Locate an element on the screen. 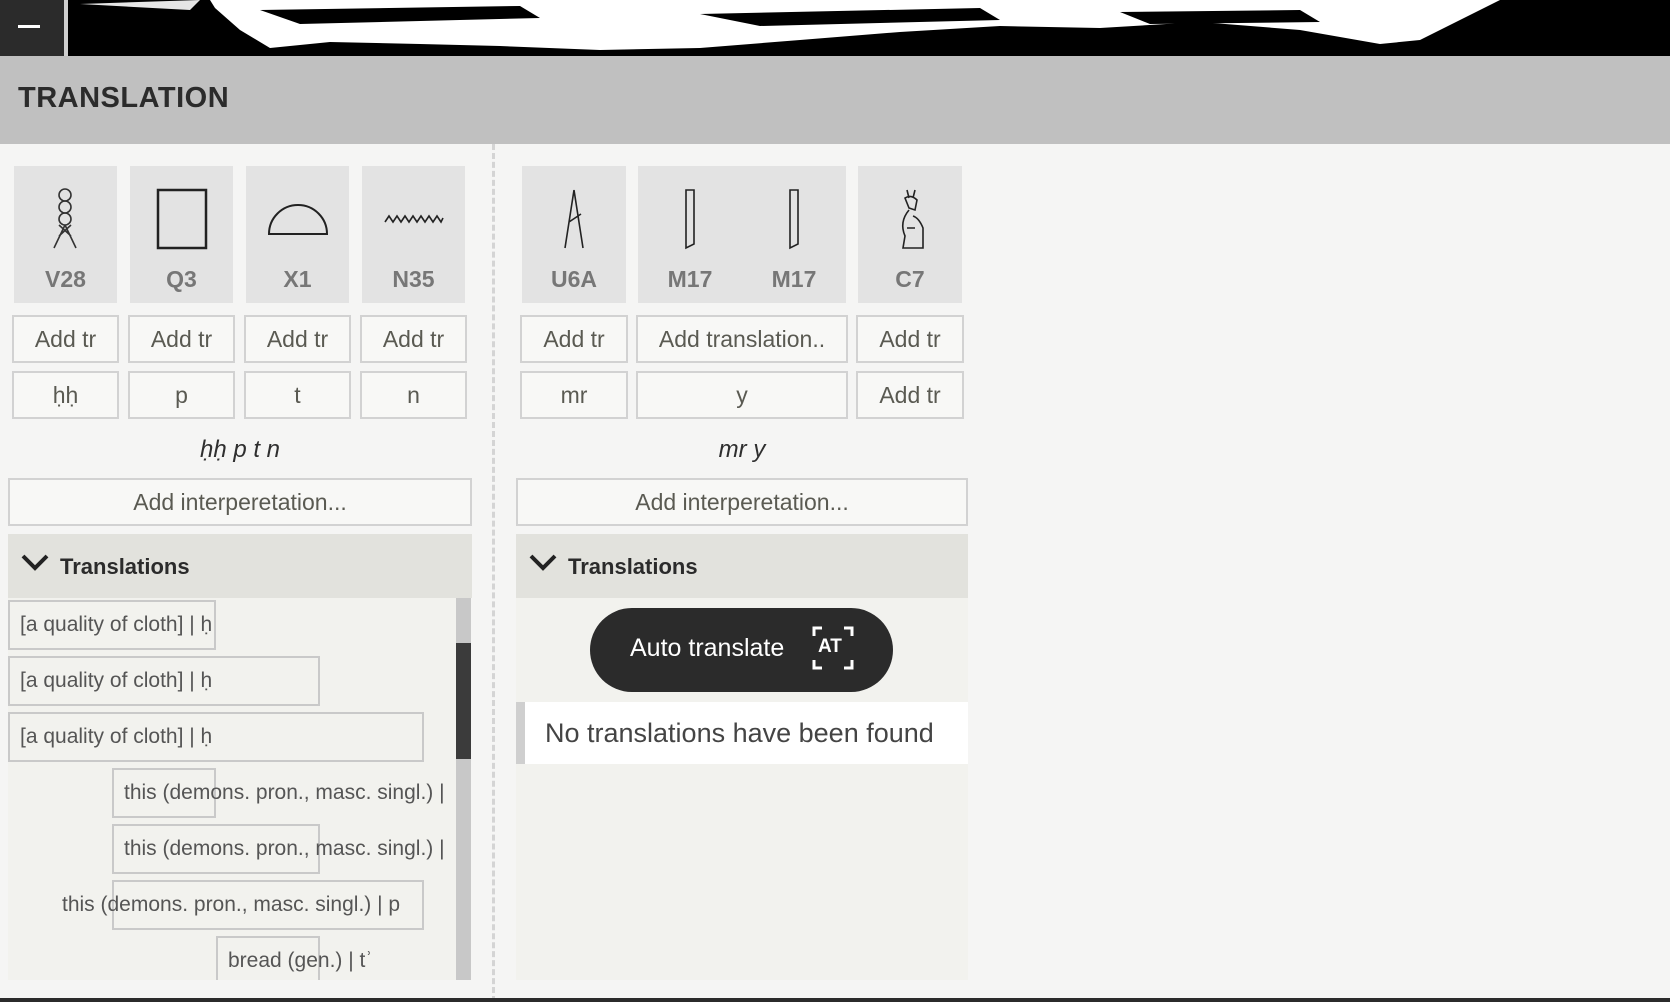 The image size is (1670, 1002). sign-value-input: Add tr is located at coordinates (910, 395).